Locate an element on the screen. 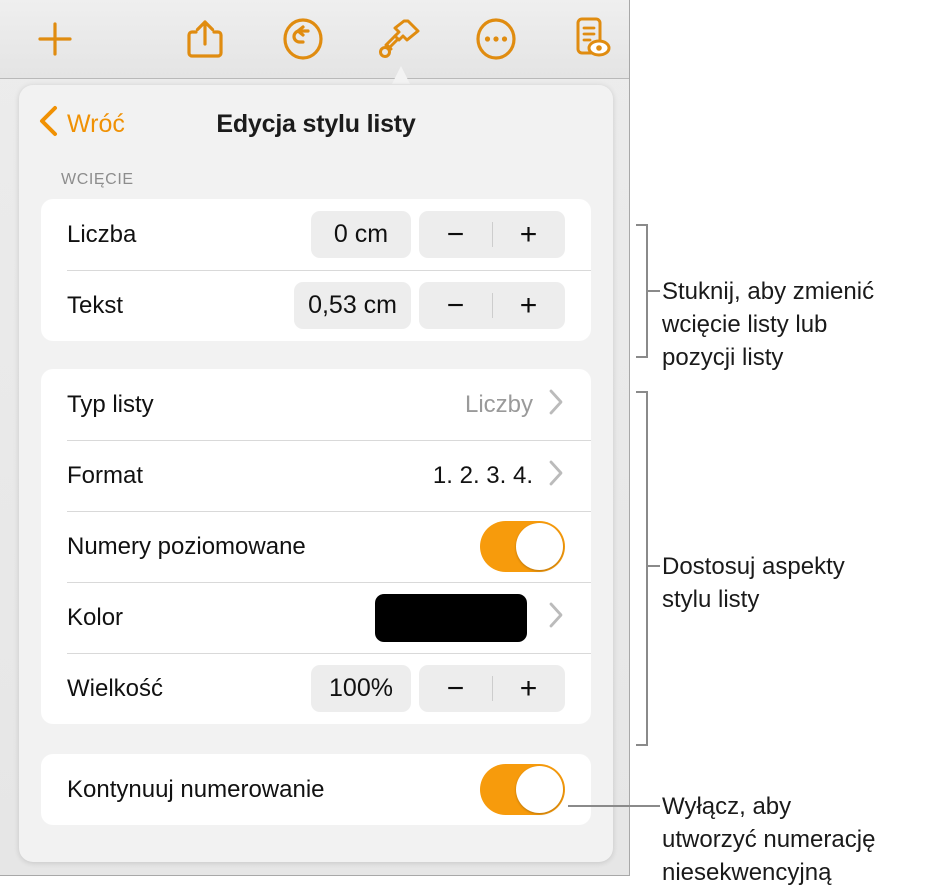 The image size is (942, 896). row-label-color: Kolor is located at coordinates (95, 617).